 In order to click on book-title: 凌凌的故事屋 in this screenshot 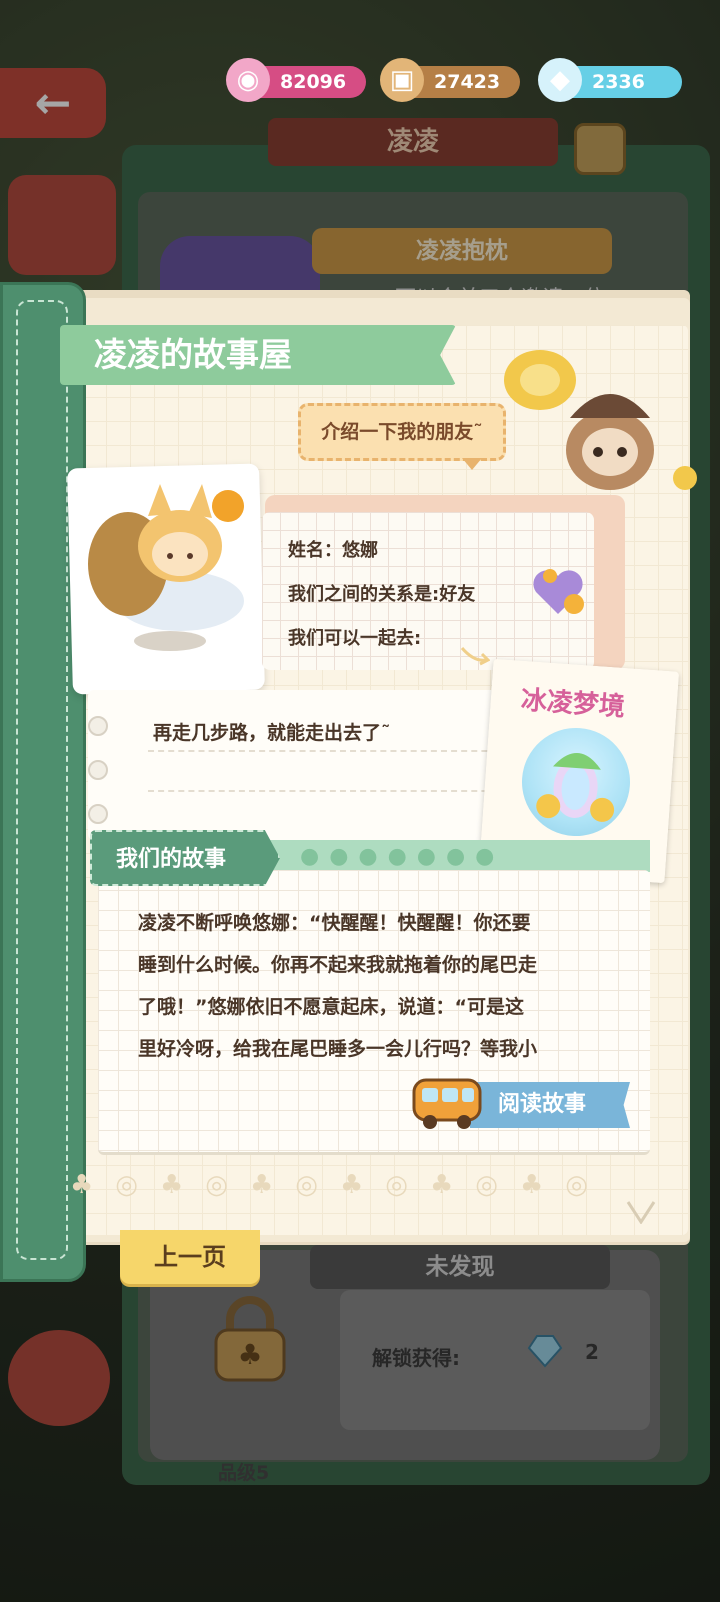, I will do `click(258, 355)`.